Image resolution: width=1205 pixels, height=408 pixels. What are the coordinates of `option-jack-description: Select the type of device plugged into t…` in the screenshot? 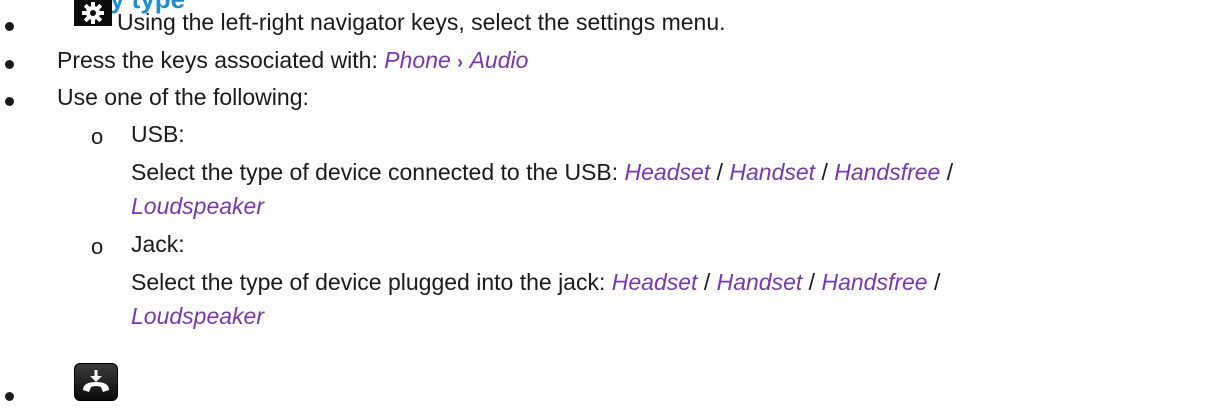 It's located at (535, 282).